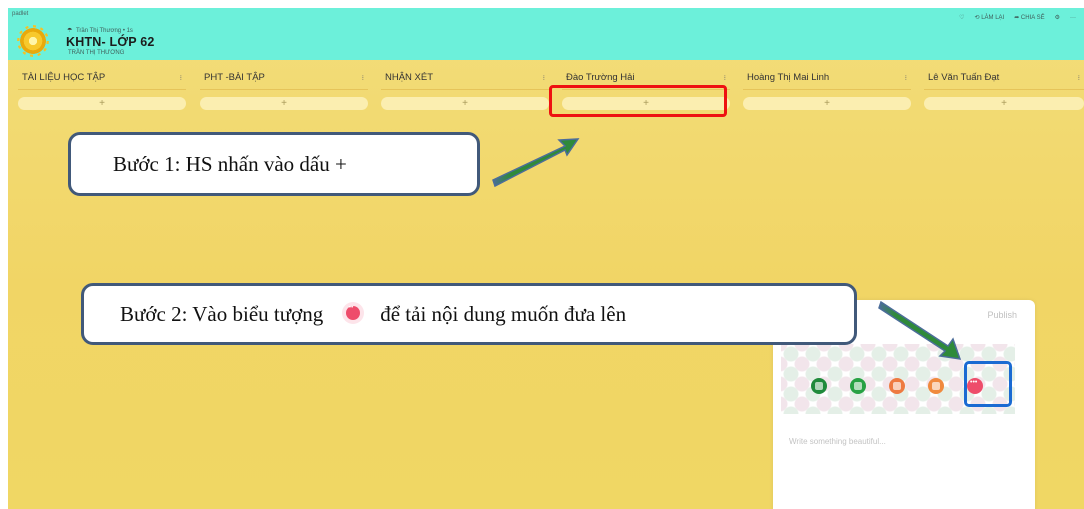 This screenshot has height=509, width=1084. Describe the element at coordinates (1057, 17) in the screenshot. I see `gear-icon: ⚙` at that location.